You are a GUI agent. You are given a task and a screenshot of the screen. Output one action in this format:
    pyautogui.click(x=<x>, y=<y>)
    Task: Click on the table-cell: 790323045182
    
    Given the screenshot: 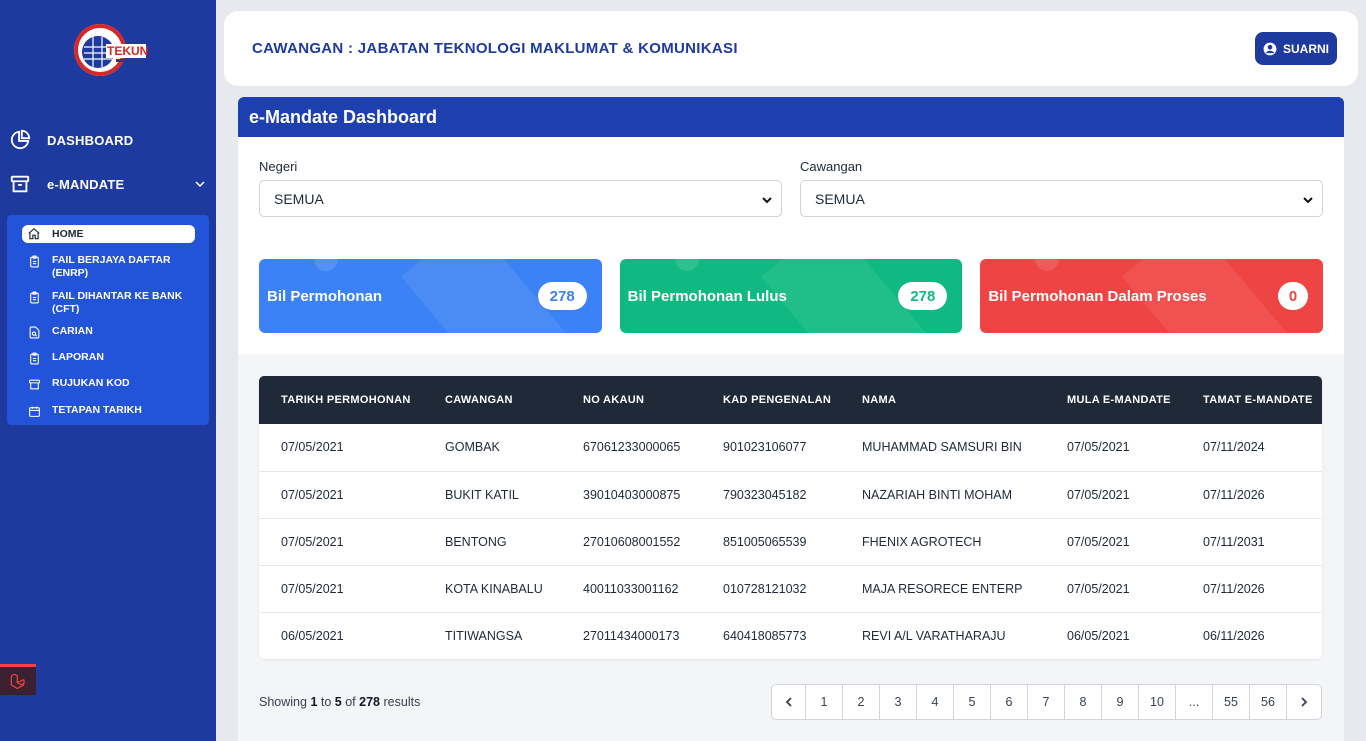 What is the action you would take?
    pyautogui.click(x=770, y=495)
    